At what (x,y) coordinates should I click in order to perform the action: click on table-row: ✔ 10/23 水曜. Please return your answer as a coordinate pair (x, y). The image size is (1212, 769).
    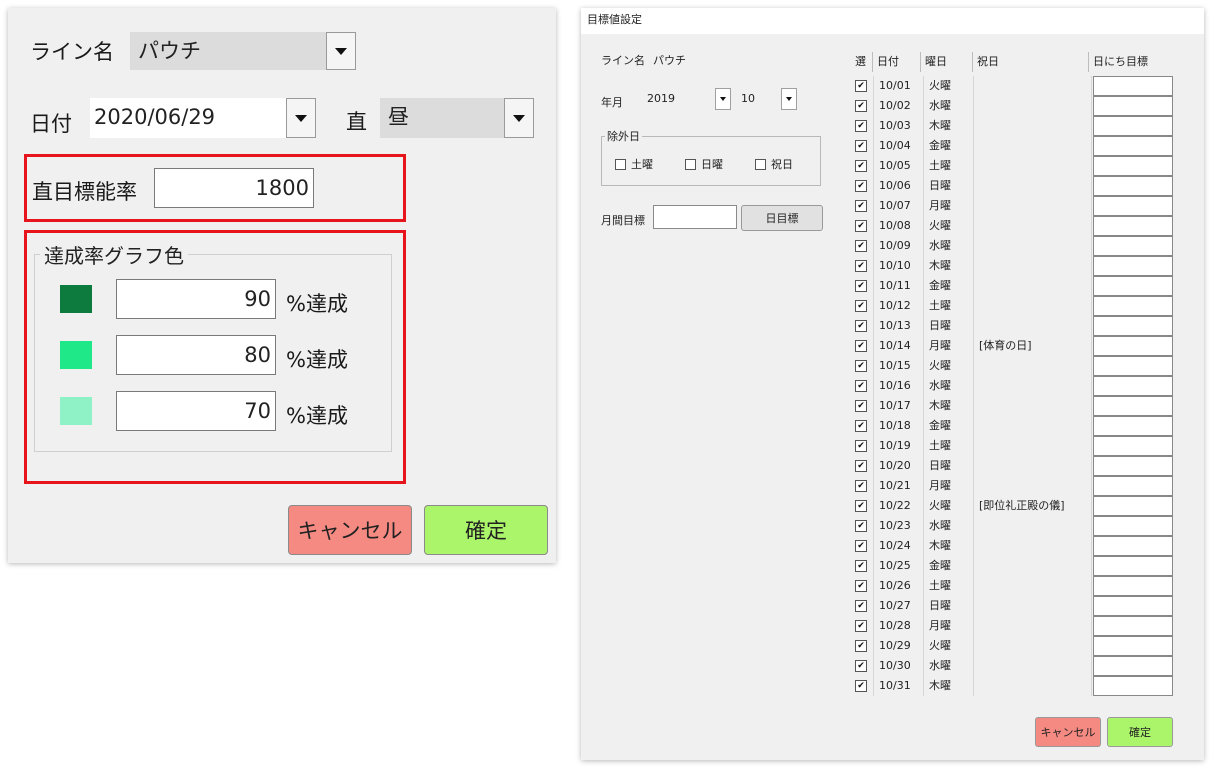
    Looking at the image, I should click on (1012, 526).